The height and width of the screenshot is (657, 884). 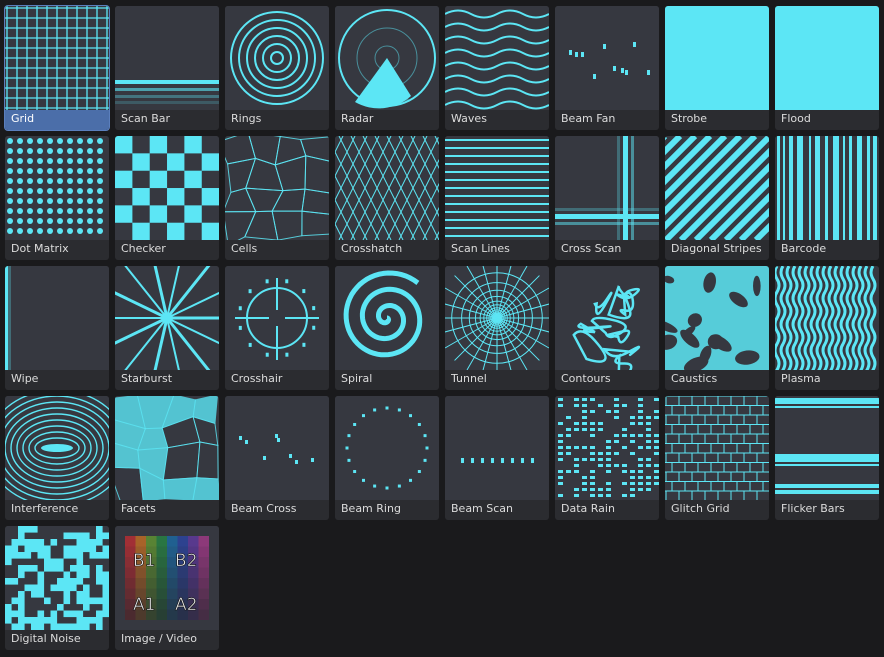 What do you see at coordinates (147, 378) in the screenshot?
I see `pattern-label: Starburst` at bounding box center [147, 378].